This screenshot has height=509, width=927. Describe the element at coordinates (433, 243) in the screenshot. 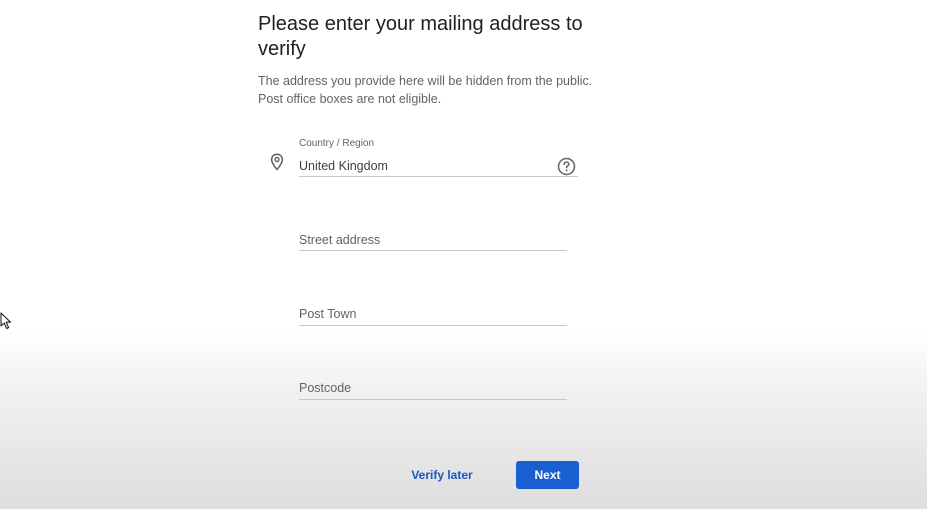

I see `street-address-field: Street address` at that location.